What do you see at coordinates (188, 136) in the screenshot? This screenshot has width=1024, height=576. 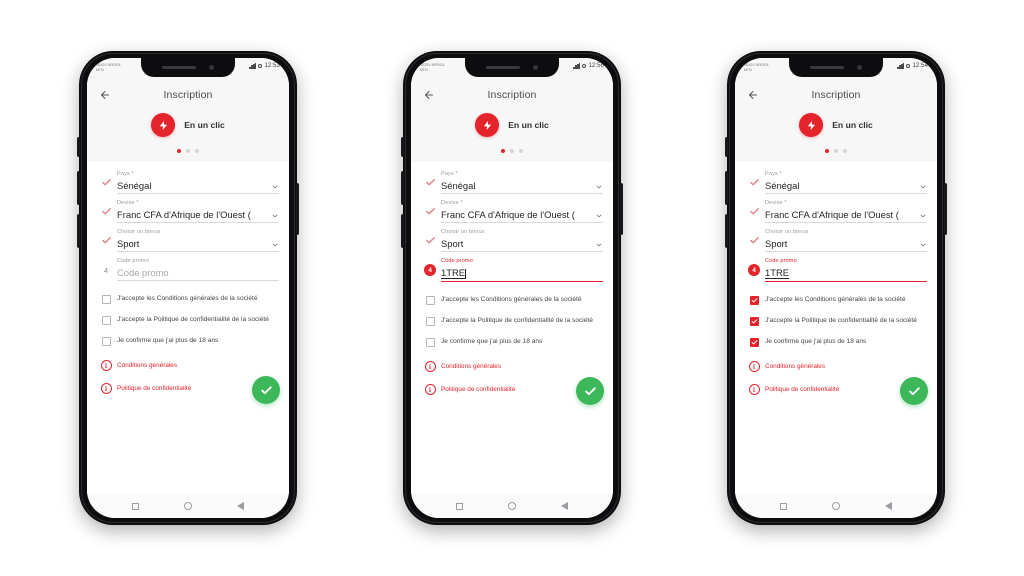 I see `brand-block: En un clic` at bounding box center [188, 136].